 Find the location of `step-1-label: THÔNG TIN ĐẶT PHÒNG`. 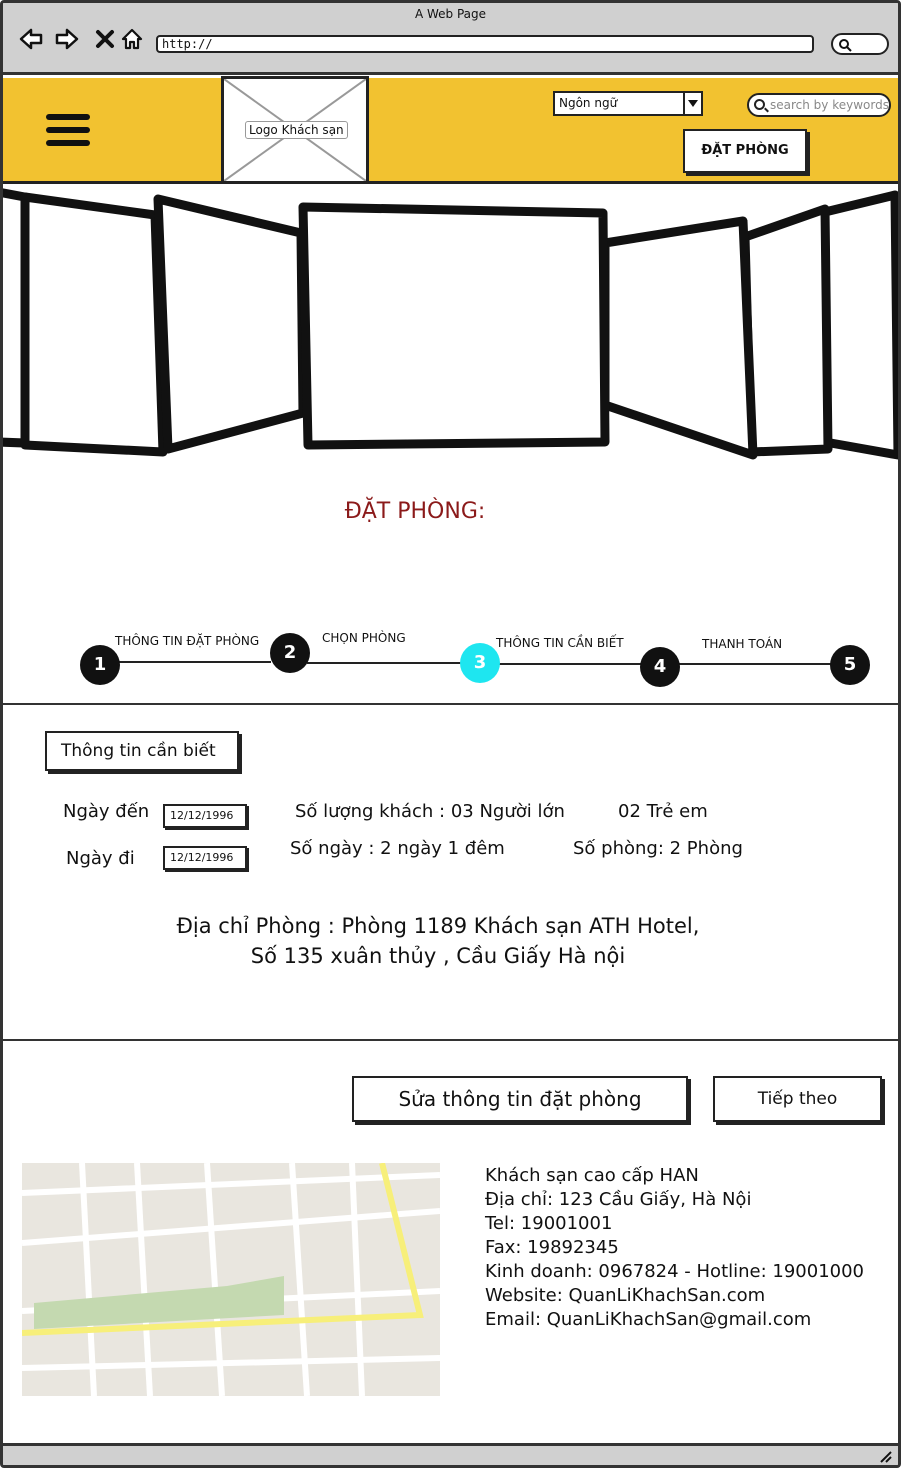

step-1-label: THÔNG TIN ĐẶT PHÒNG is located at coordinates (187, 641).